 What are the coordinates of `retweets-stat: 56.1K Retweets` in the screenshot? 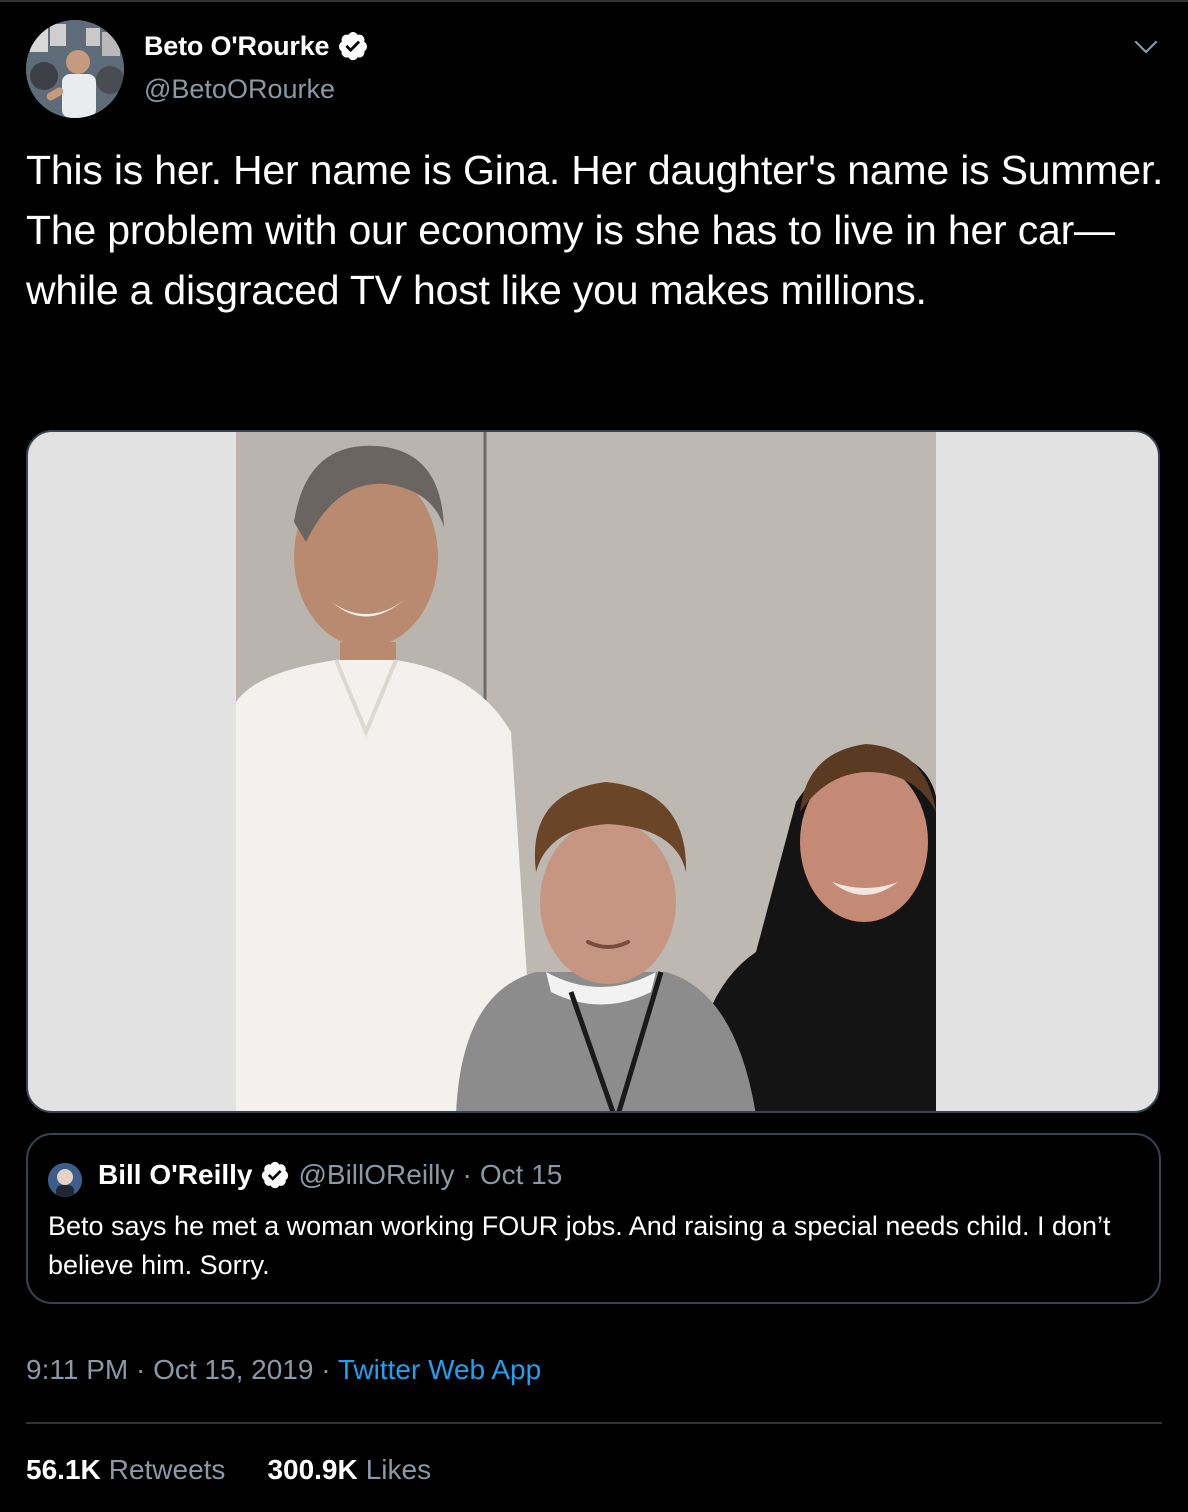 It's located at (125, 1470).